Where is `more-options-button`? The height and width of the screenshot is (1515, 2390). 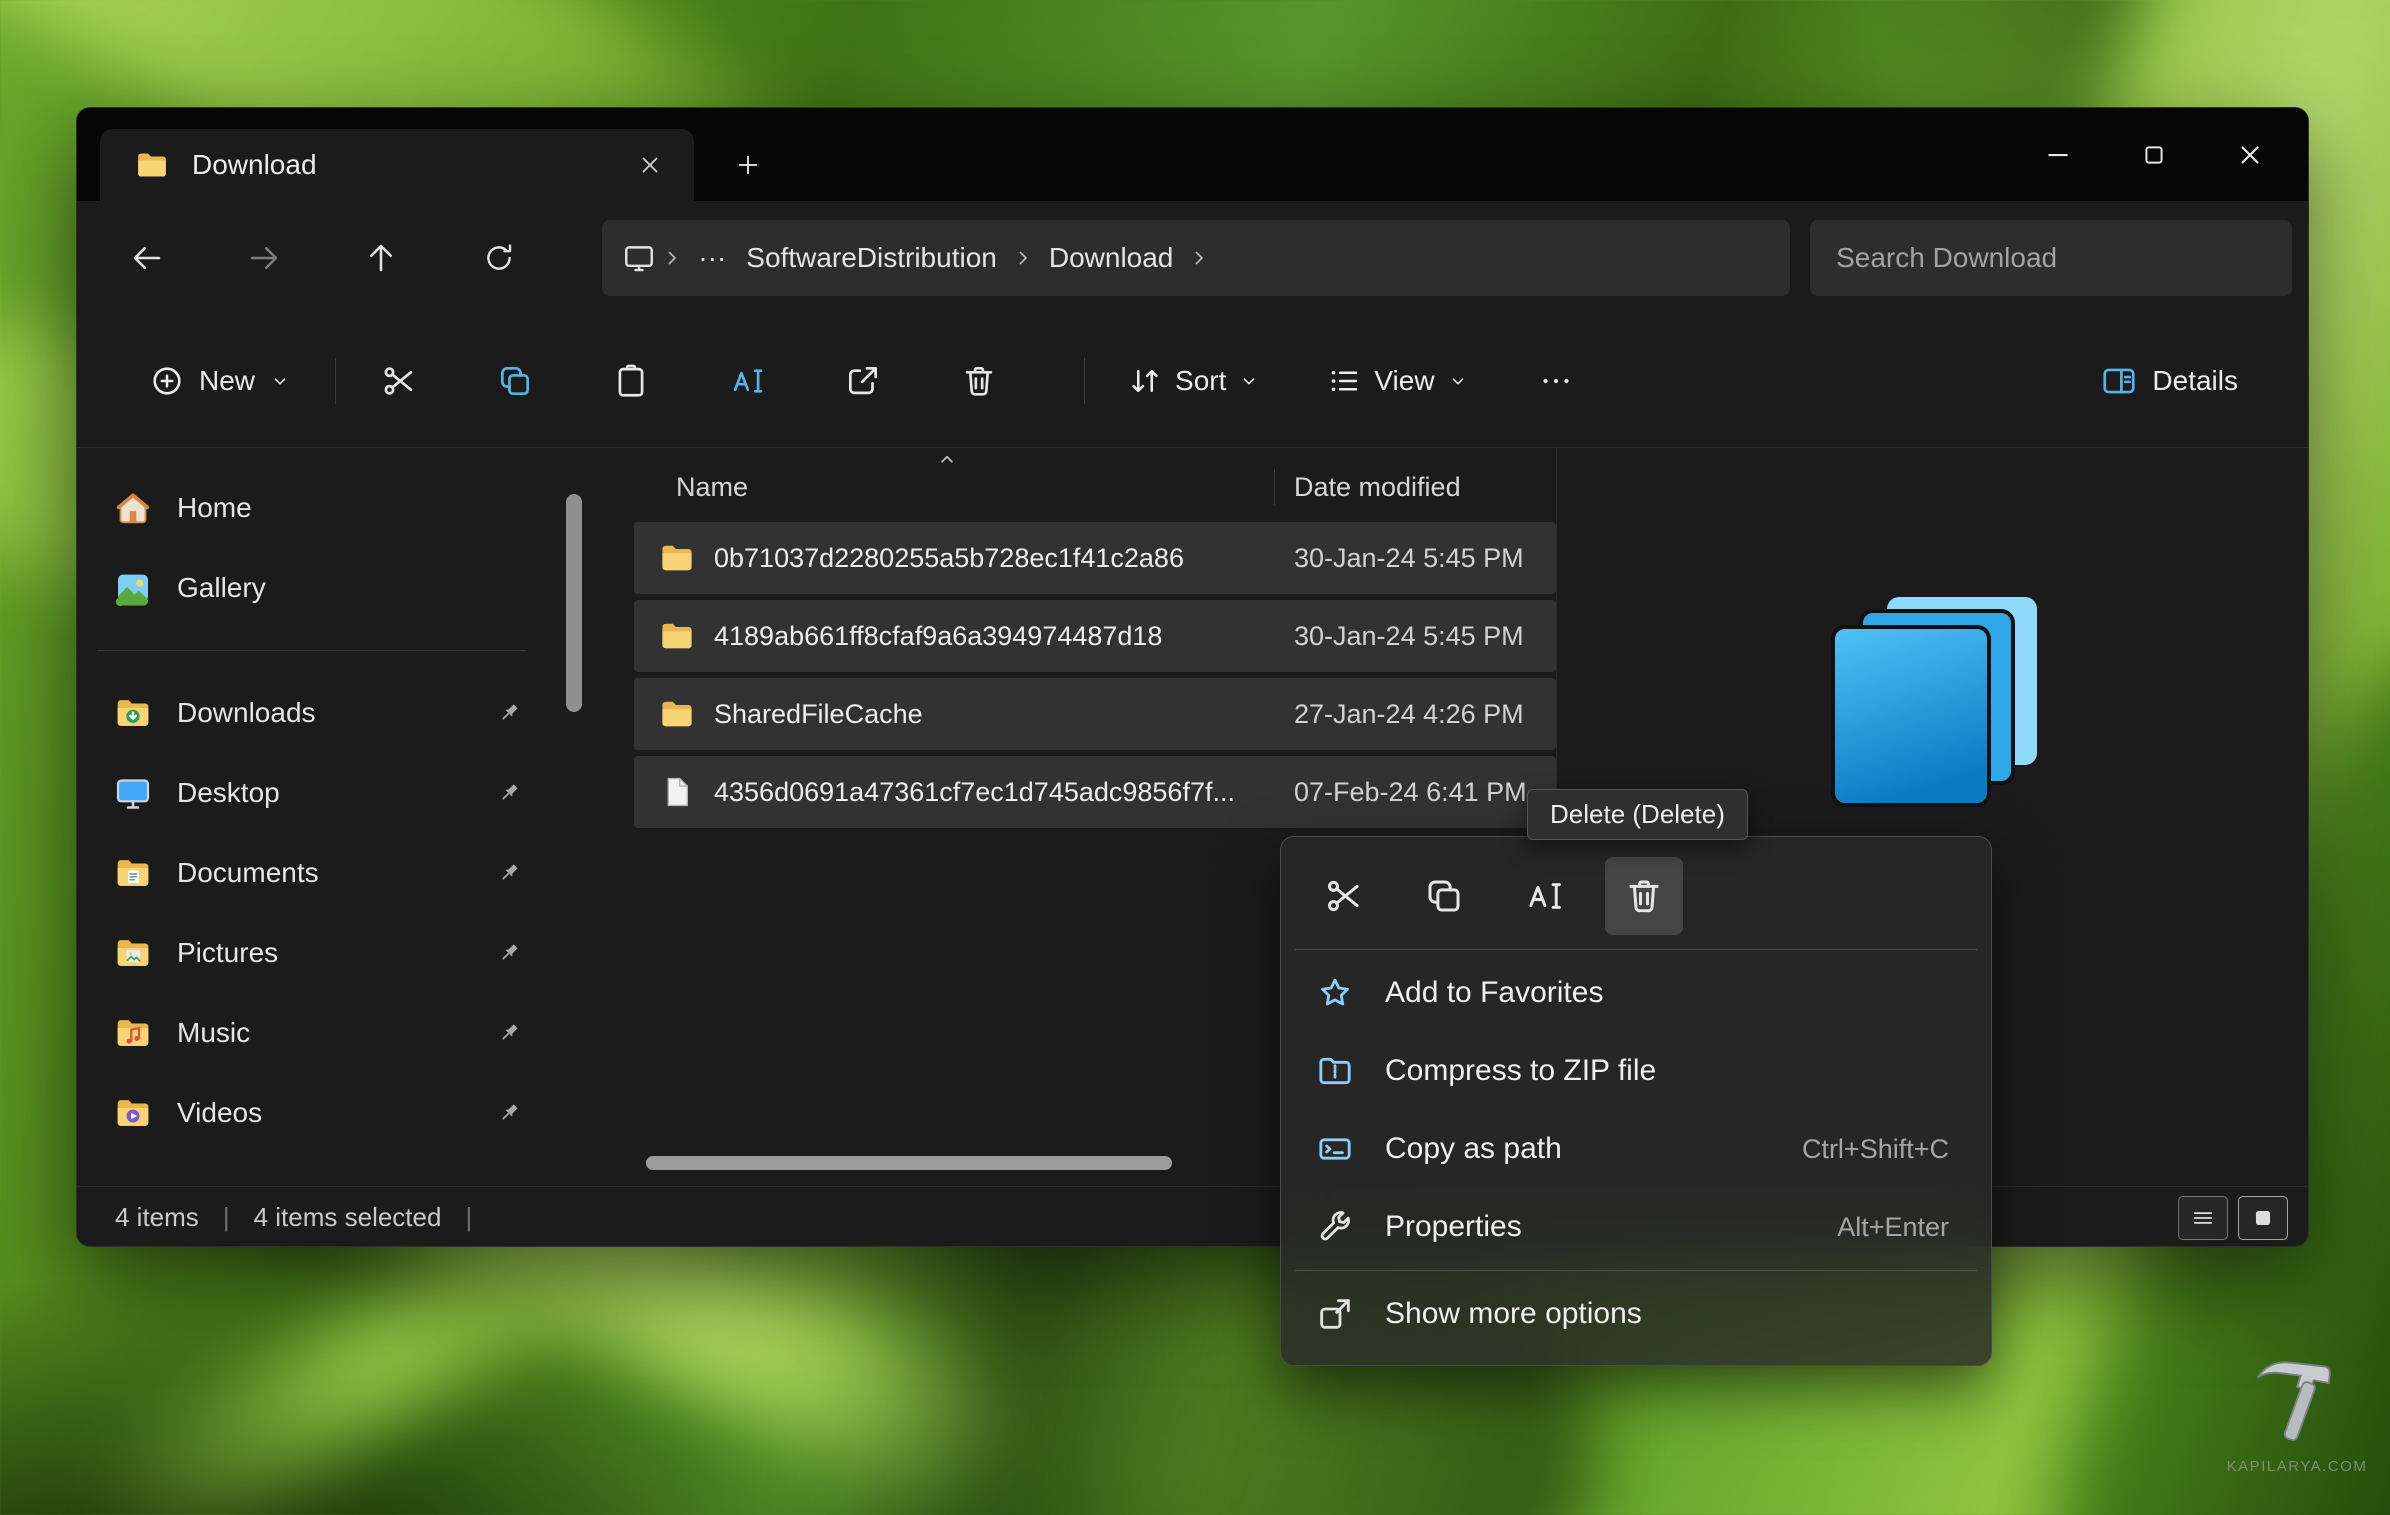 more-options-button is located at coordinates (1556, 381).